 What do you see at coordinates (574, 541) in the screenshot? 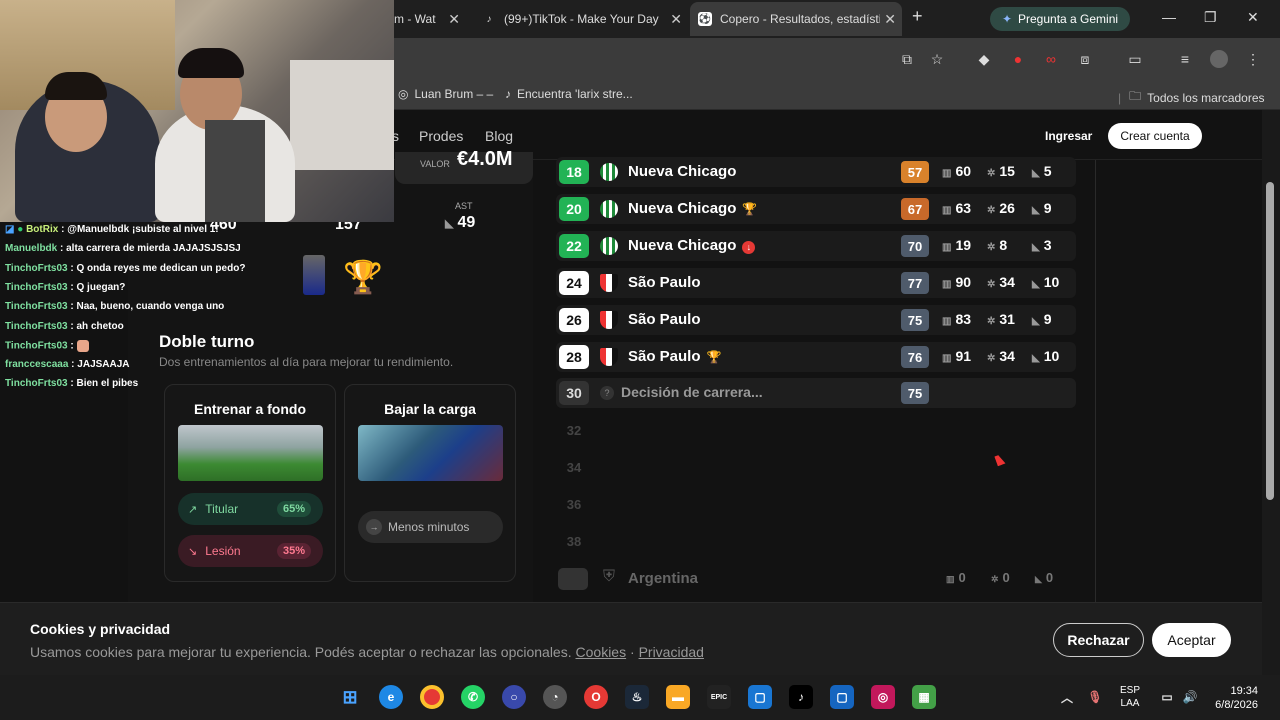
I see `future-age: 38` at bounding box center [574, 541].